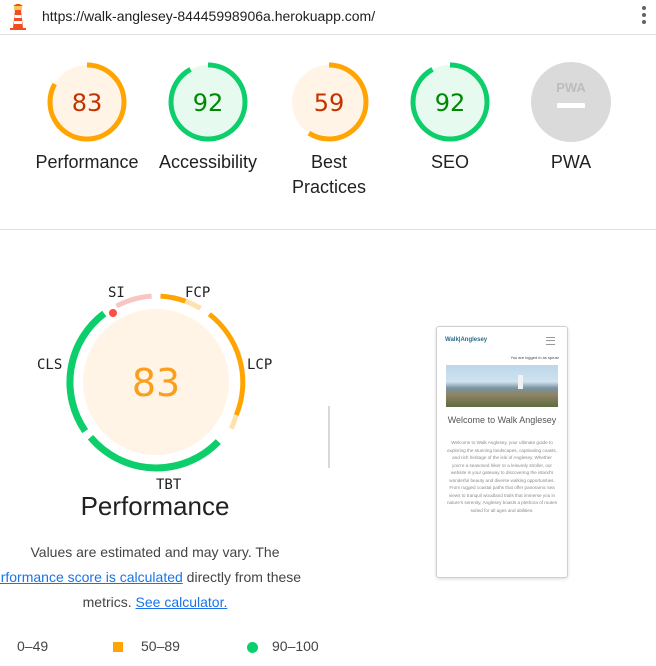 The height and width of the screenshot is (666, 656). Describe the element at coordinates (113, 313) in the screenshot. I see `metric-si-marker` at that location.